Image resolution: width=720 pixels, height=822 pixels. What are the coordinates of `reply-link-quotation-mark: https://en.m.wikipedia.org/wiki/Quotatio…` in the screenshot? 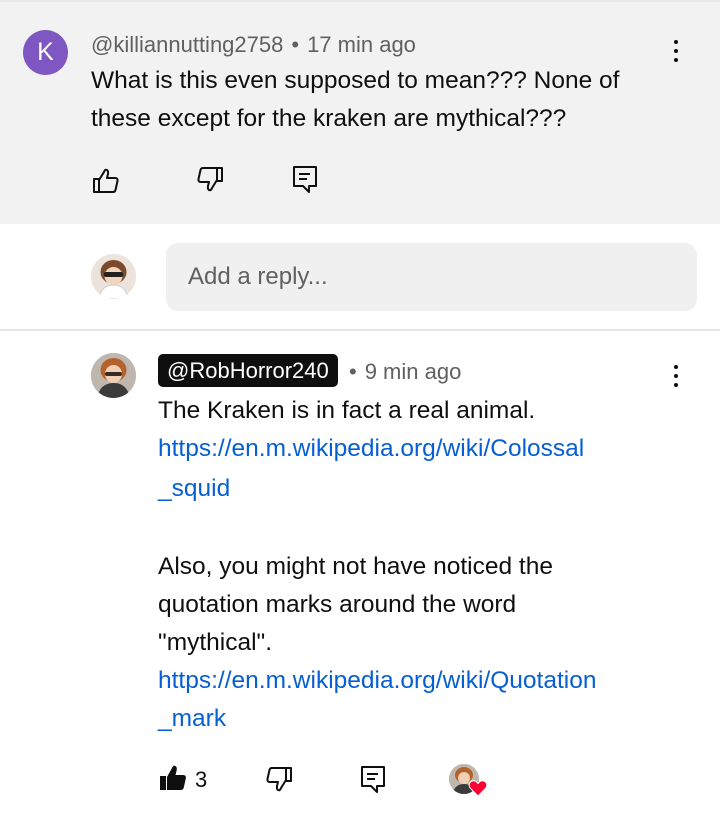 It's located at (418, 700).